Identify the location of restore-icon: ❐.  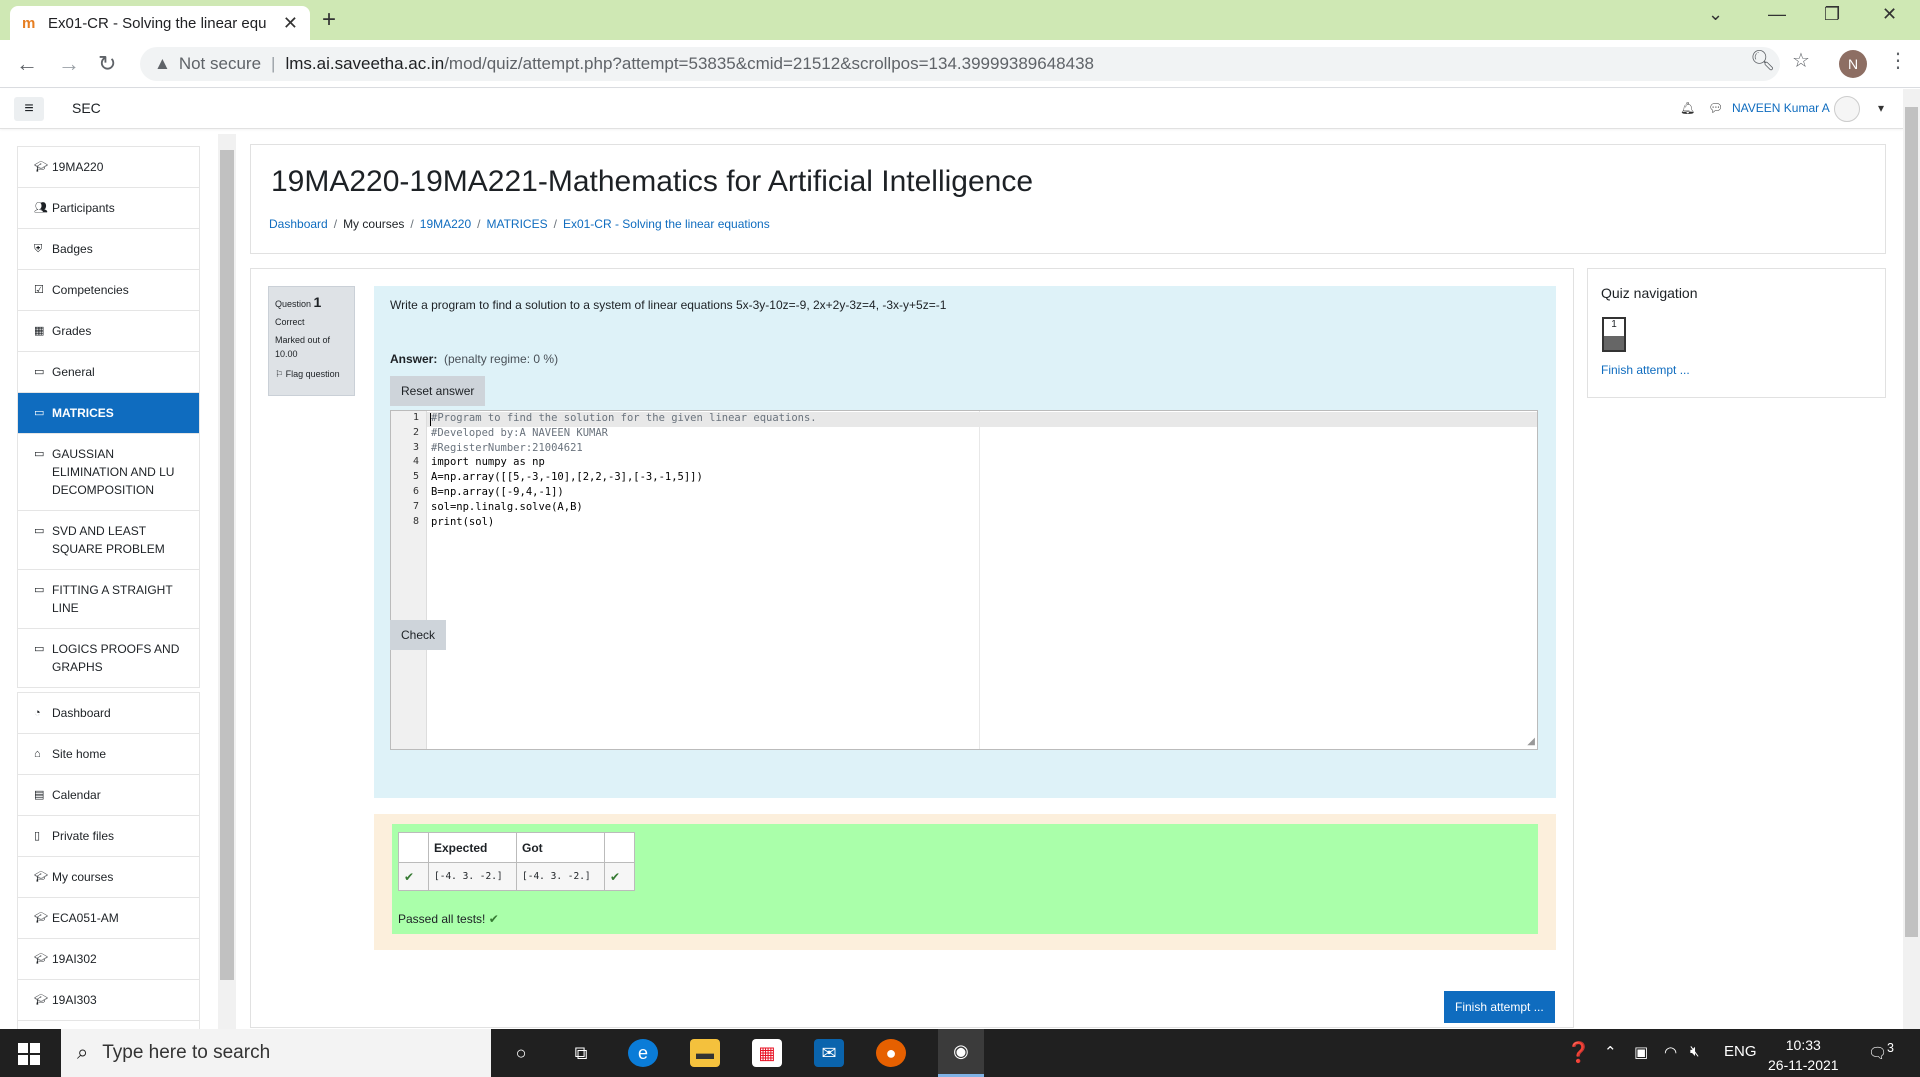
(1832, 14).